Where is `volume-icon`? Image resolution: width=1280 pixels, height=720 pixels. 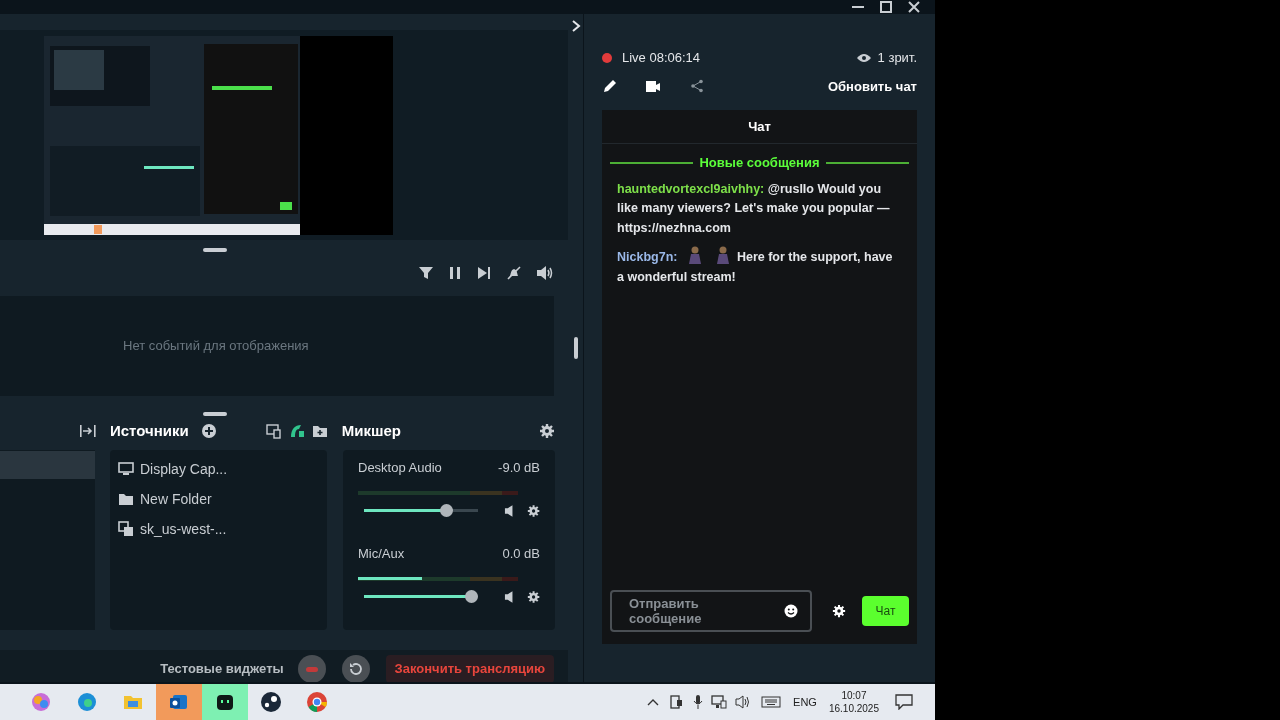
volume-icon is located at coordinates (545, 273).